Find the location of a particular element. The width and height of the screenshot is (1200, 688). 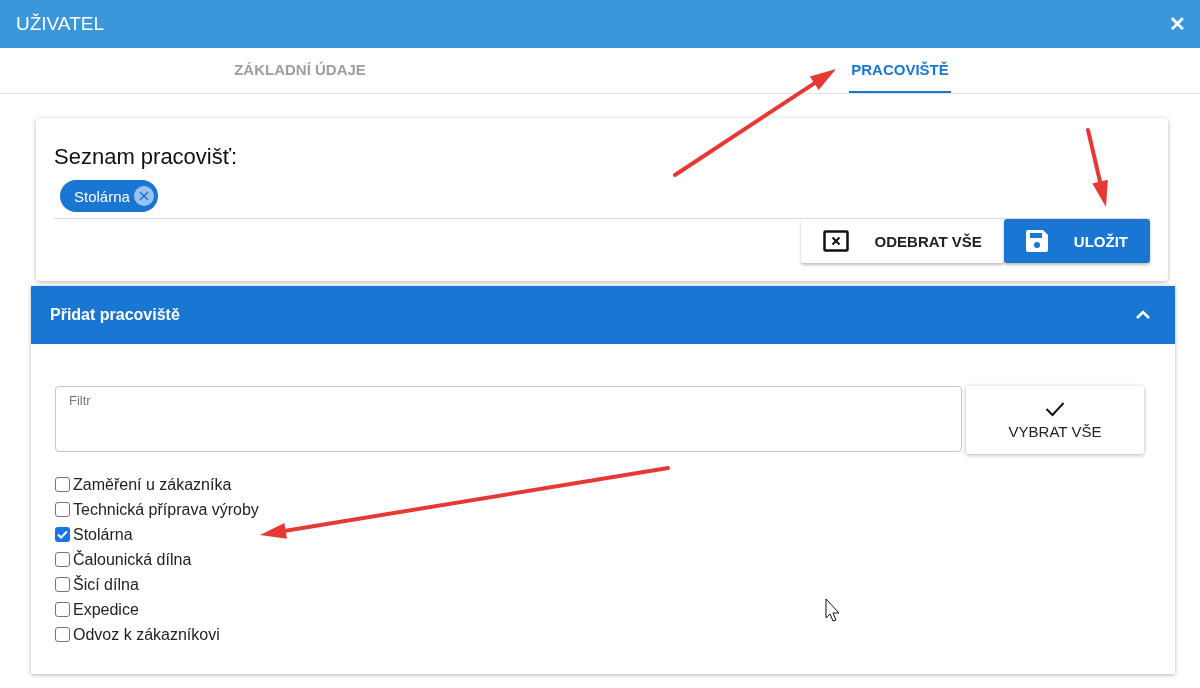

card-title: Seznam pracovišť: is located at coordinates (146, 157).